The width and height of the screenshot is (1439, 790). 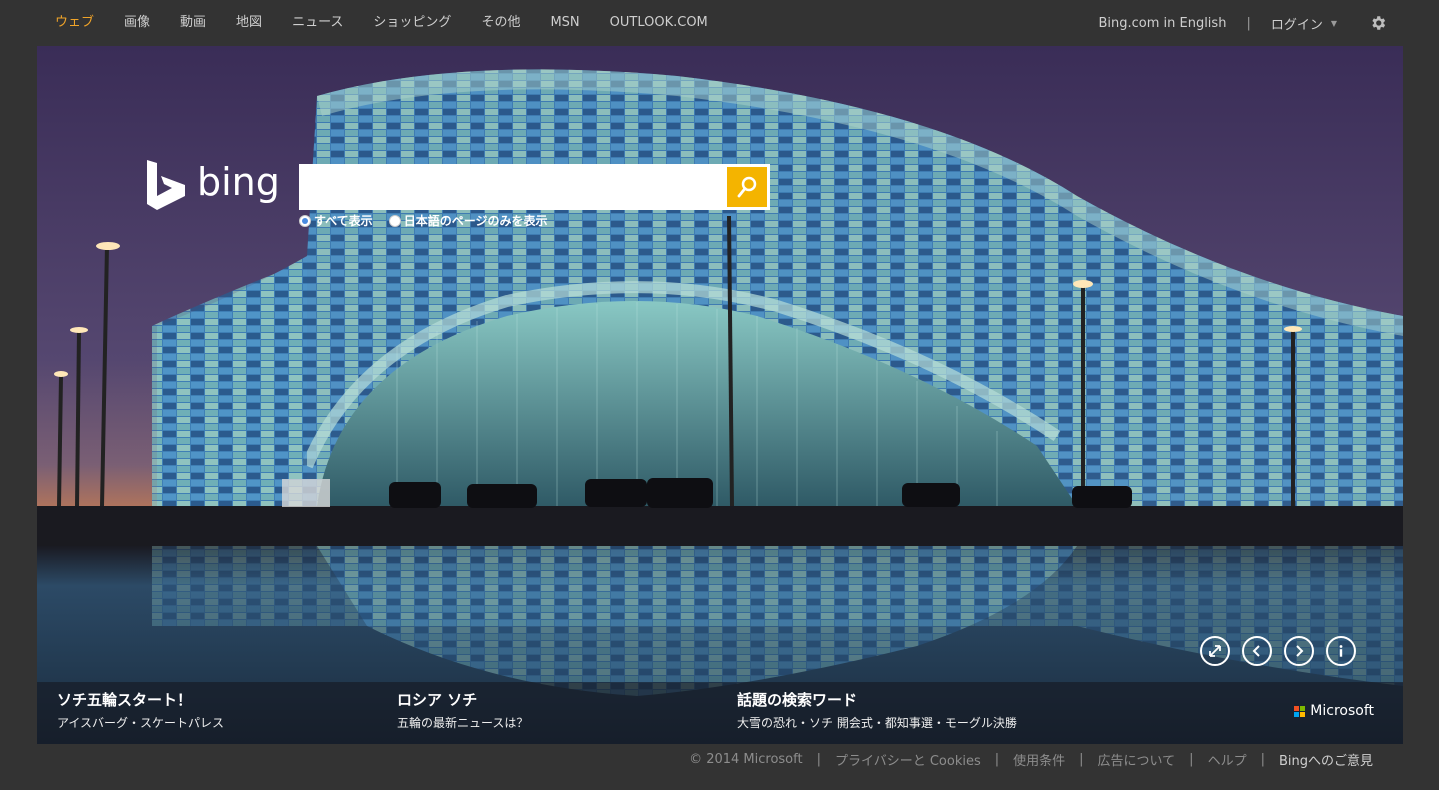 I want to click on nav-images: 画像, so click(x=137, y=23).